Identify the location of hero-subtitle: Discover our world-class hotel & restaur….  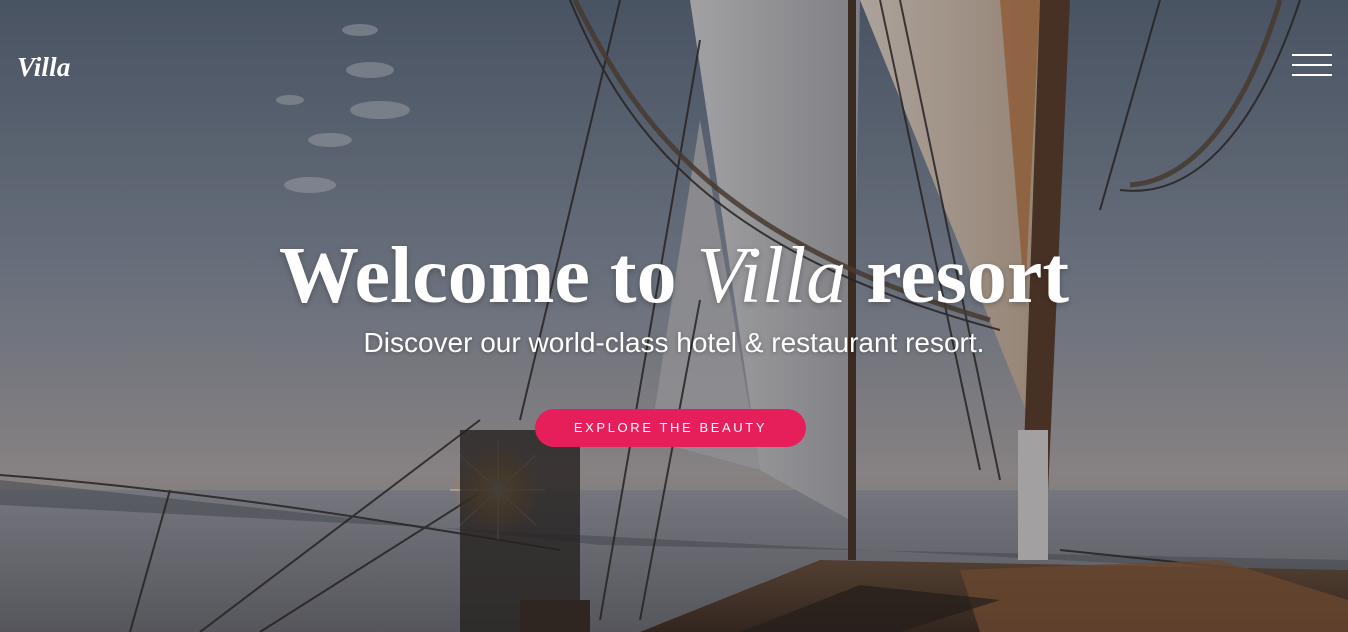
(674, 342).